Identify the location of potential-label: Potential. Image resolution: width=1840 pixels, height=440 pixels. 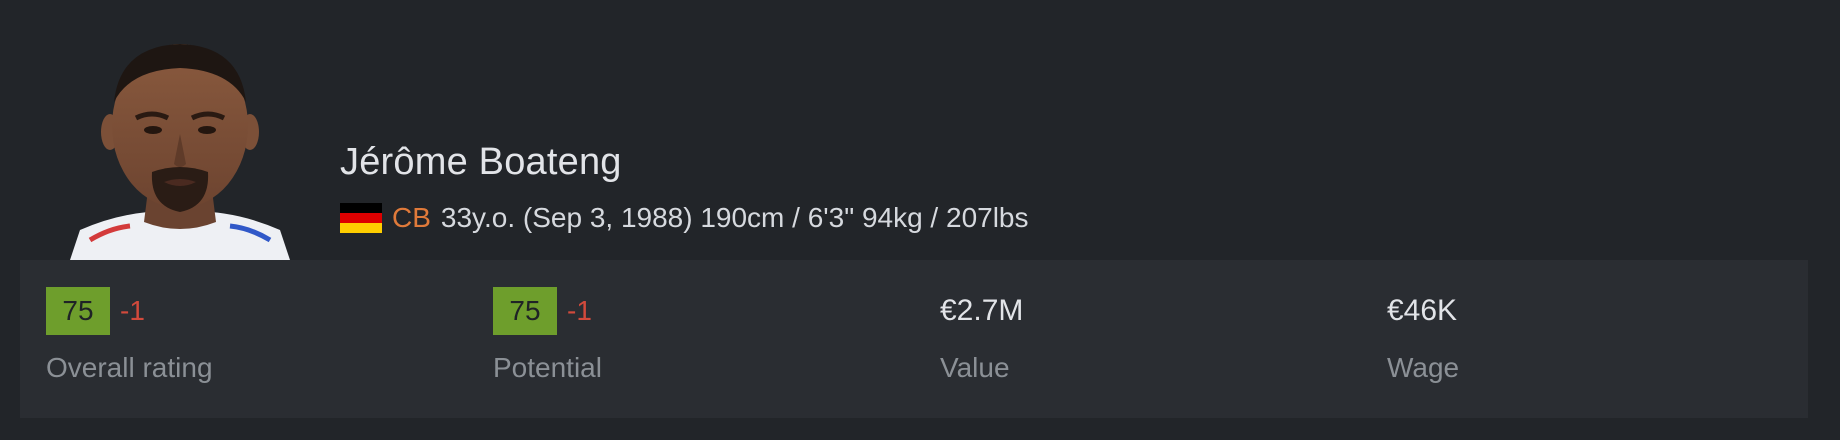
(547, 367).